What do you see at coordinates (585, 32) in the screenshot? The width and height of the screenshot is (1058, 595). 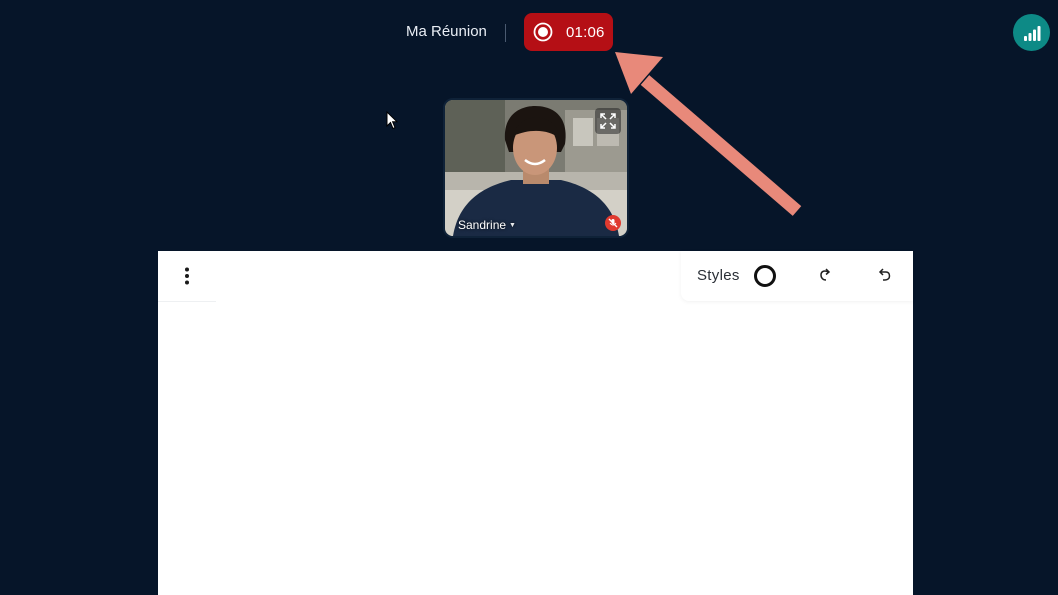 I see `recording-timer: 01:06` at bounding box center [585, 32].